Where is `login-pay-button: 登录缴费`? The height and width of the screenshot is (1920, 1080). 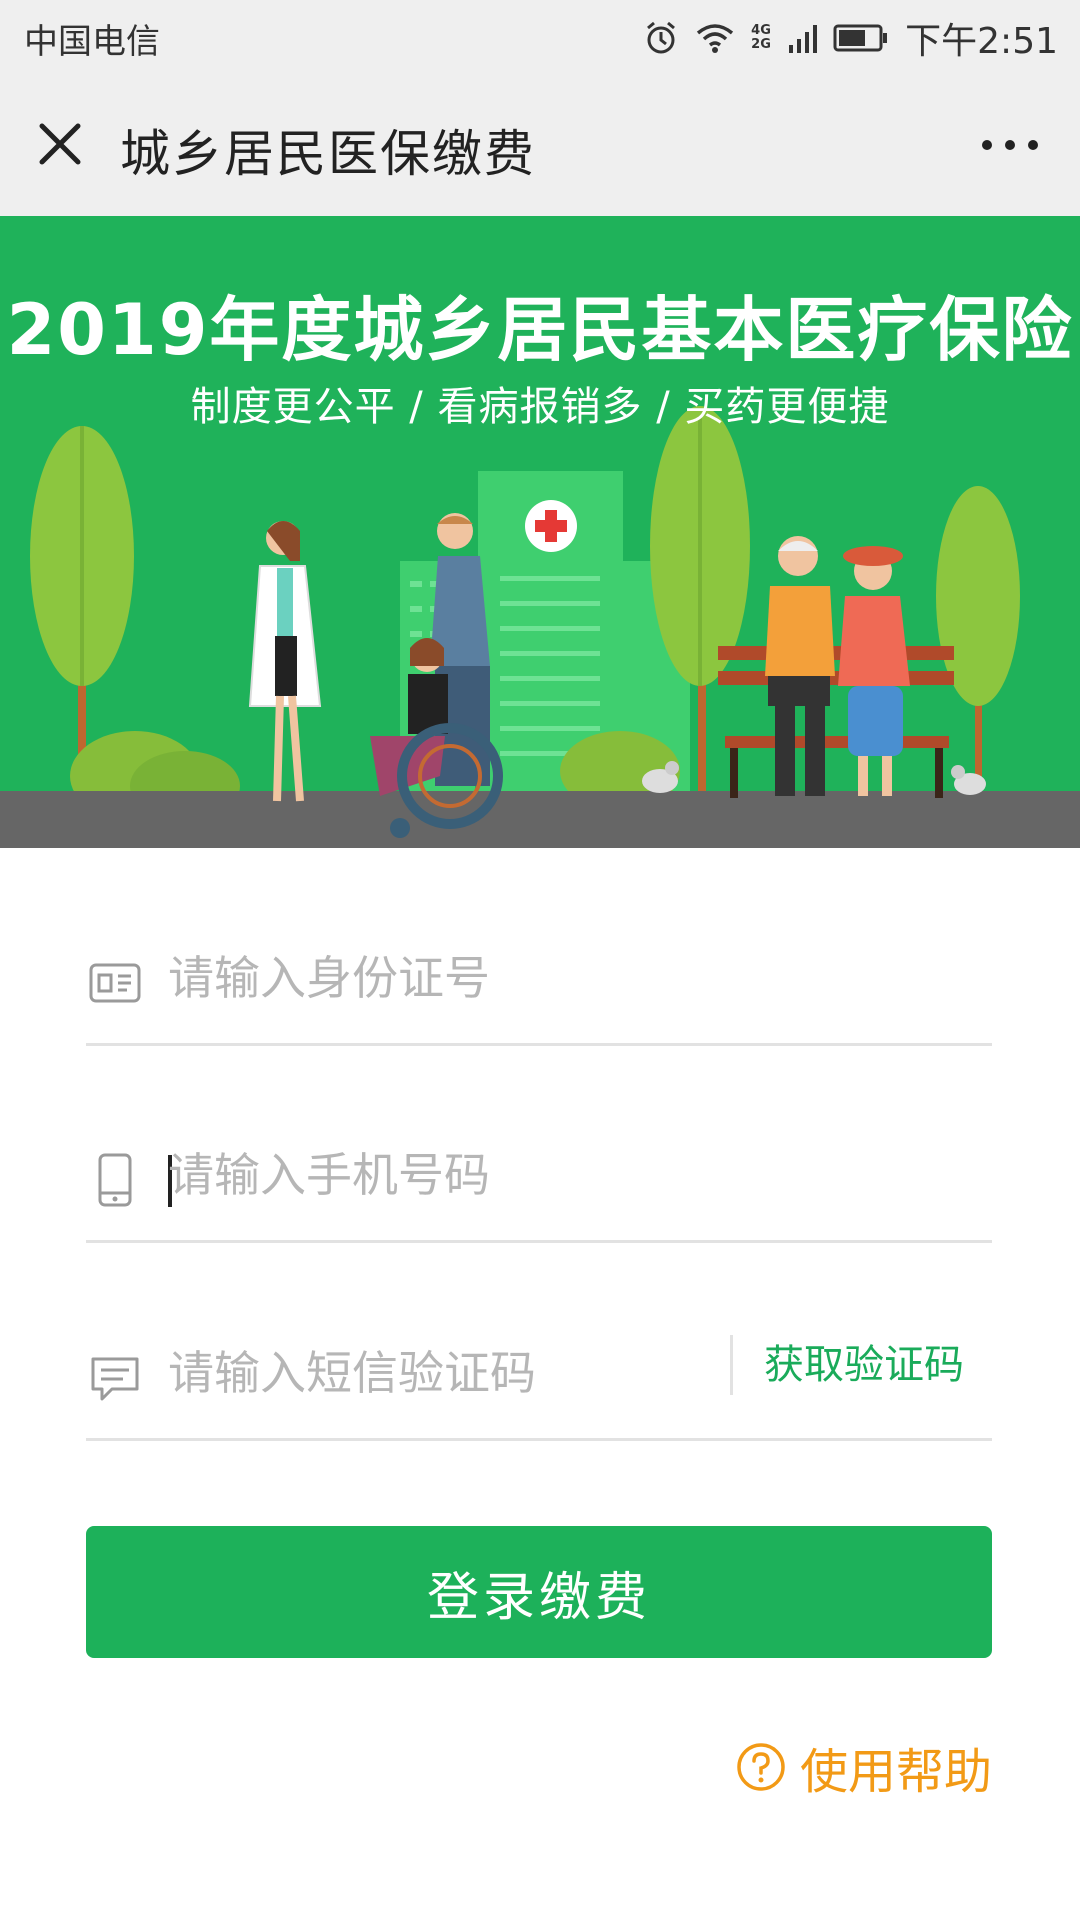 login-pay-button: 登录缴费 is located at coordinates (539, 1592).